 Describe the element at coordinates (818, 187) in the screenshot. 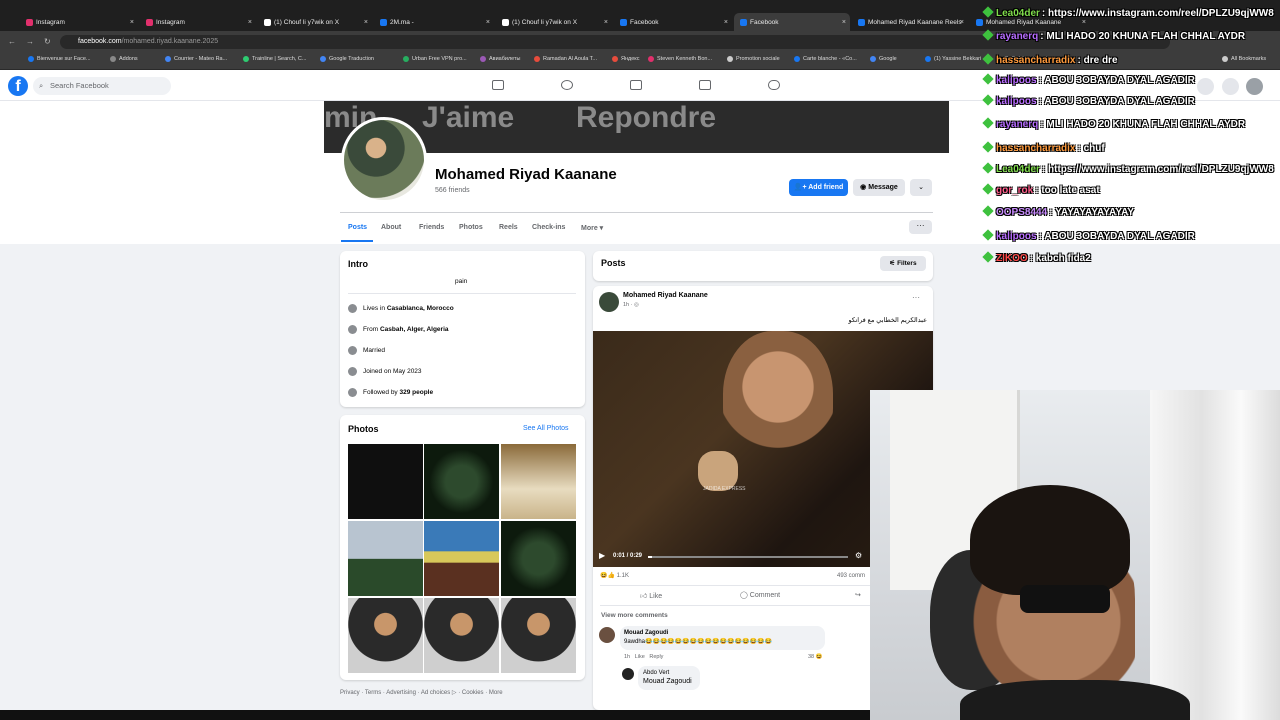

I see `add-friend-button: 👤+ Add friend` at that location.